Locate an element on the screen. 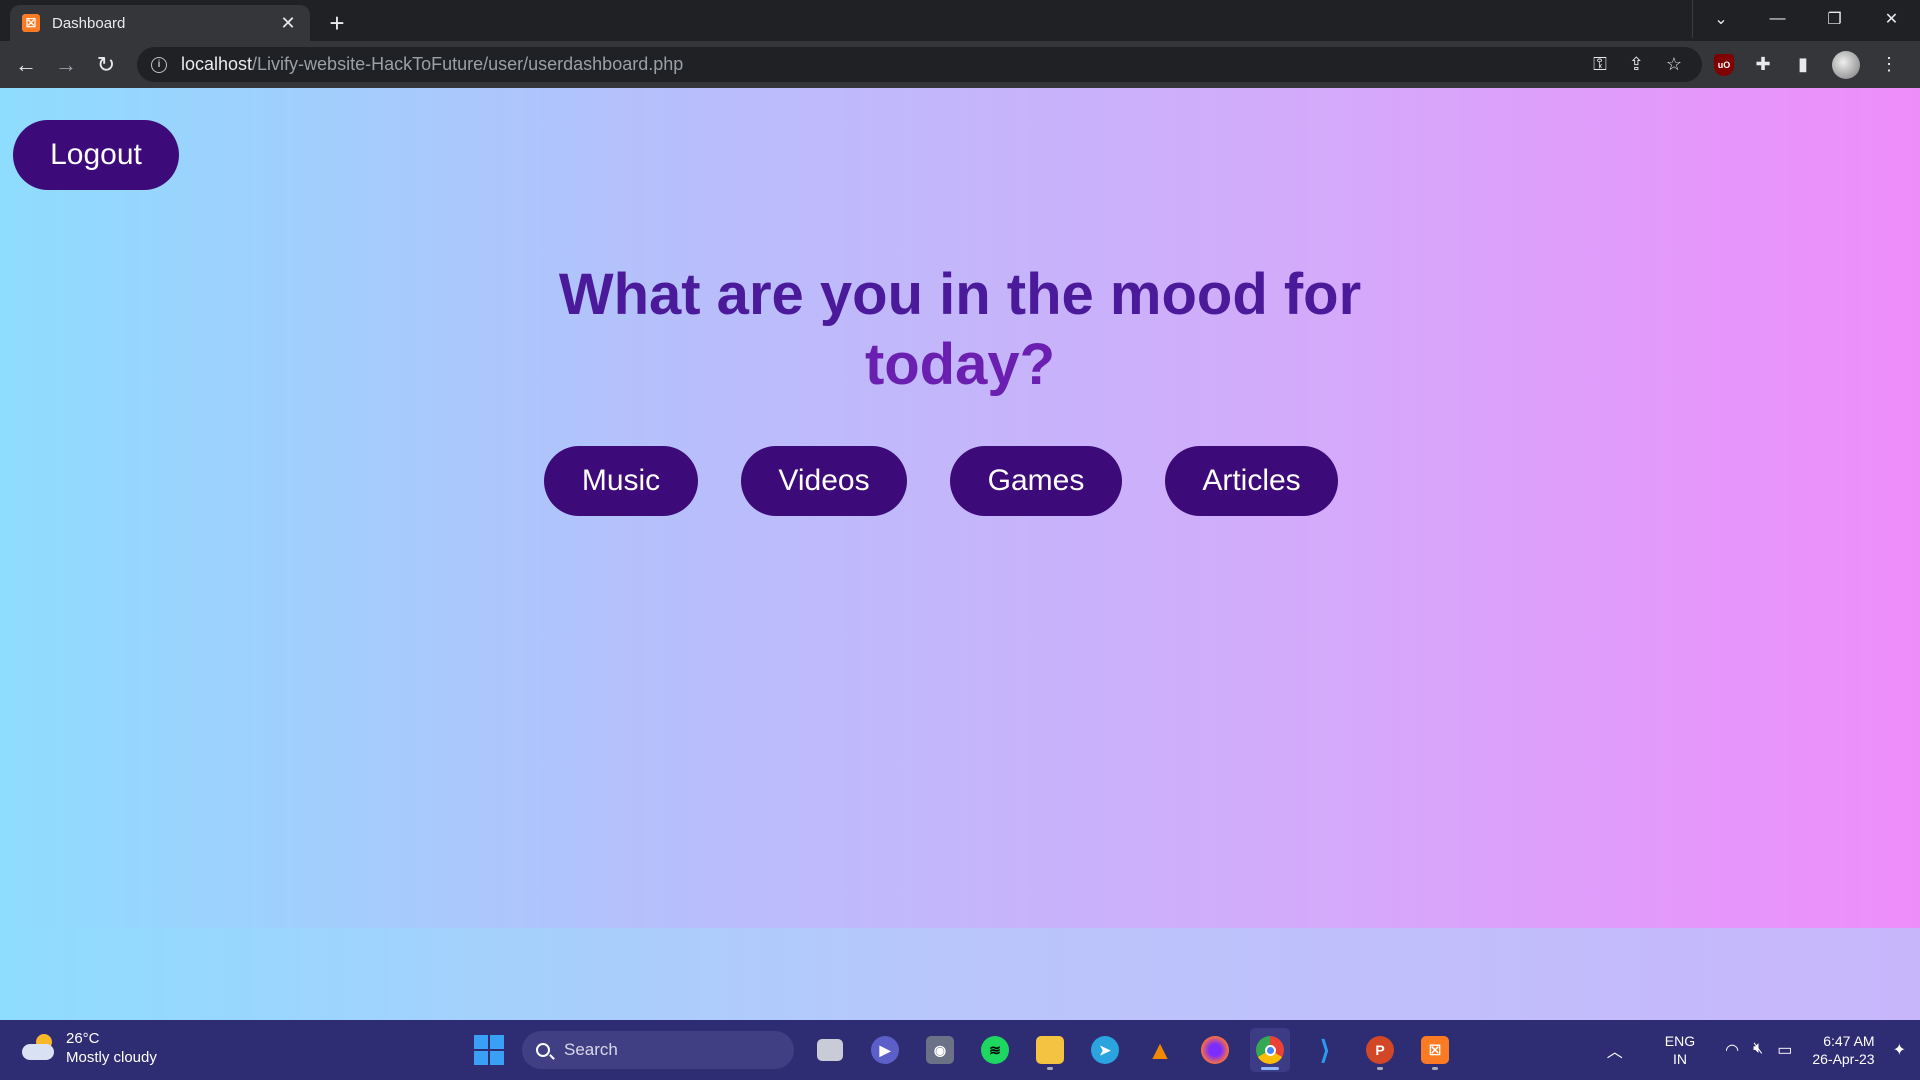  telegram-app: ➤ is located at coordinates (1105, 1050).